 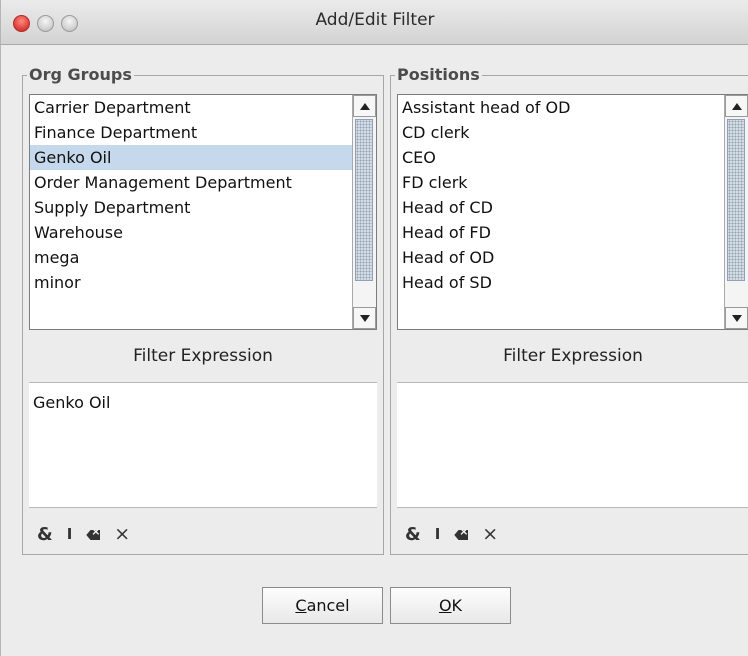 I want to click on list-item: Order Management Department, so click(x=191, y=182).